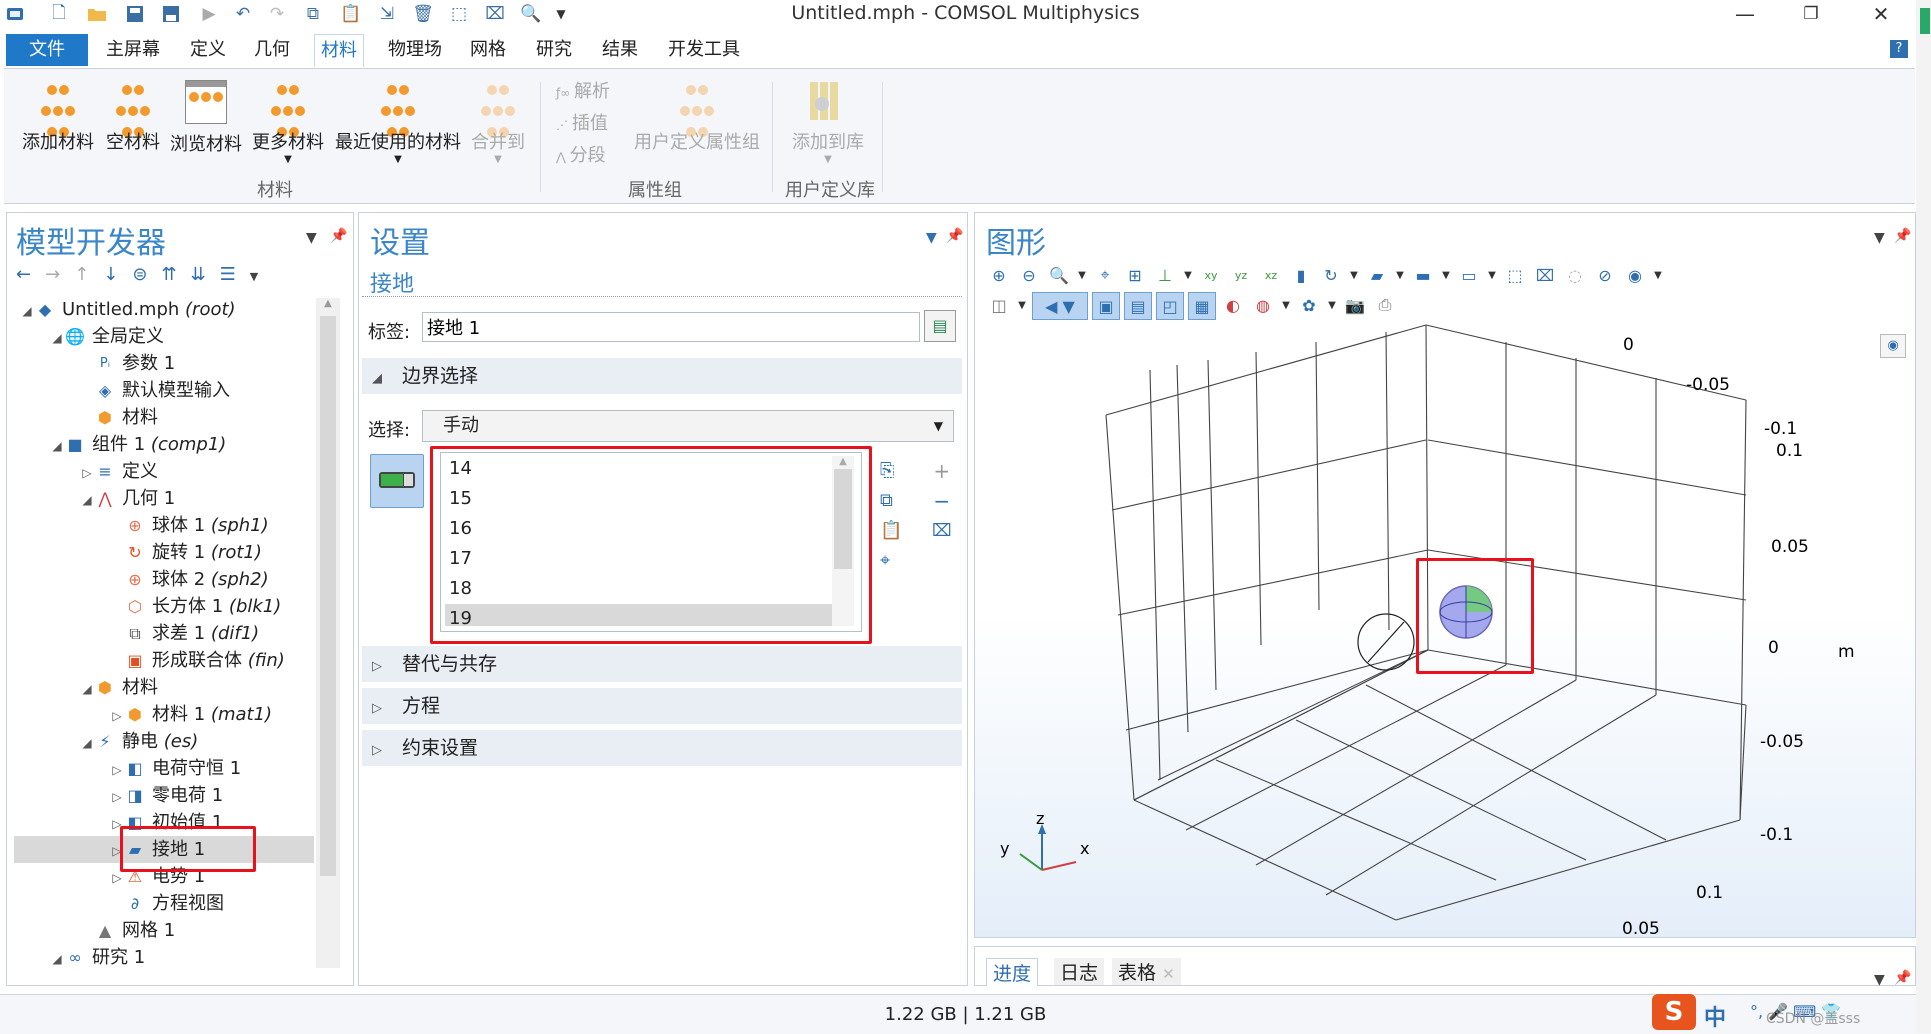 This screenshot has height=1034, width=1931. Describe the element at coordinates (168, 525) in the screenshot. I see `tree-node-sphere-1: ⊕ 球体 1 (sph1)` at that location.